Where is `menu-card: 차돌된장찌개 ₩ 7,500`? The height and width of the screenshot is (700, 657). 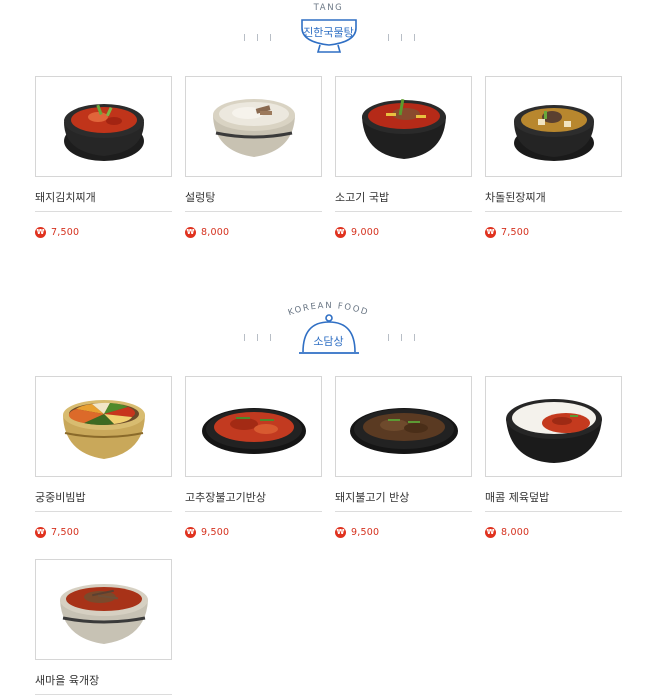
menu-card: 차돌된장찌개 ₩ 7,500 is located at coordinates (553, 157).